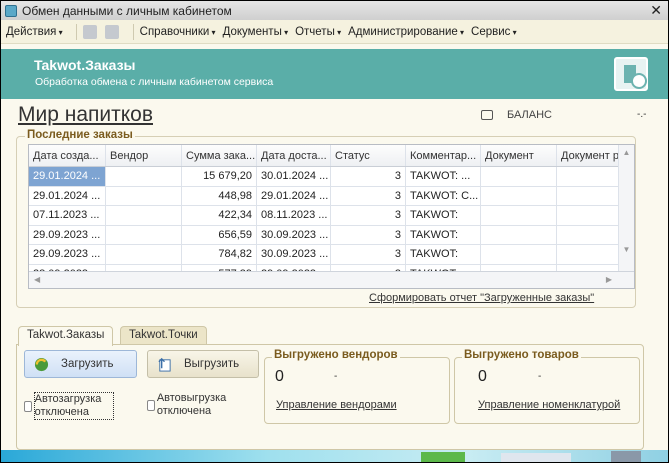 This screenshot has height=463, width=669. What do you see at coordinates (111, 31) in the screenshot?
I see `forward-icon` at bounding box center [111, 31].